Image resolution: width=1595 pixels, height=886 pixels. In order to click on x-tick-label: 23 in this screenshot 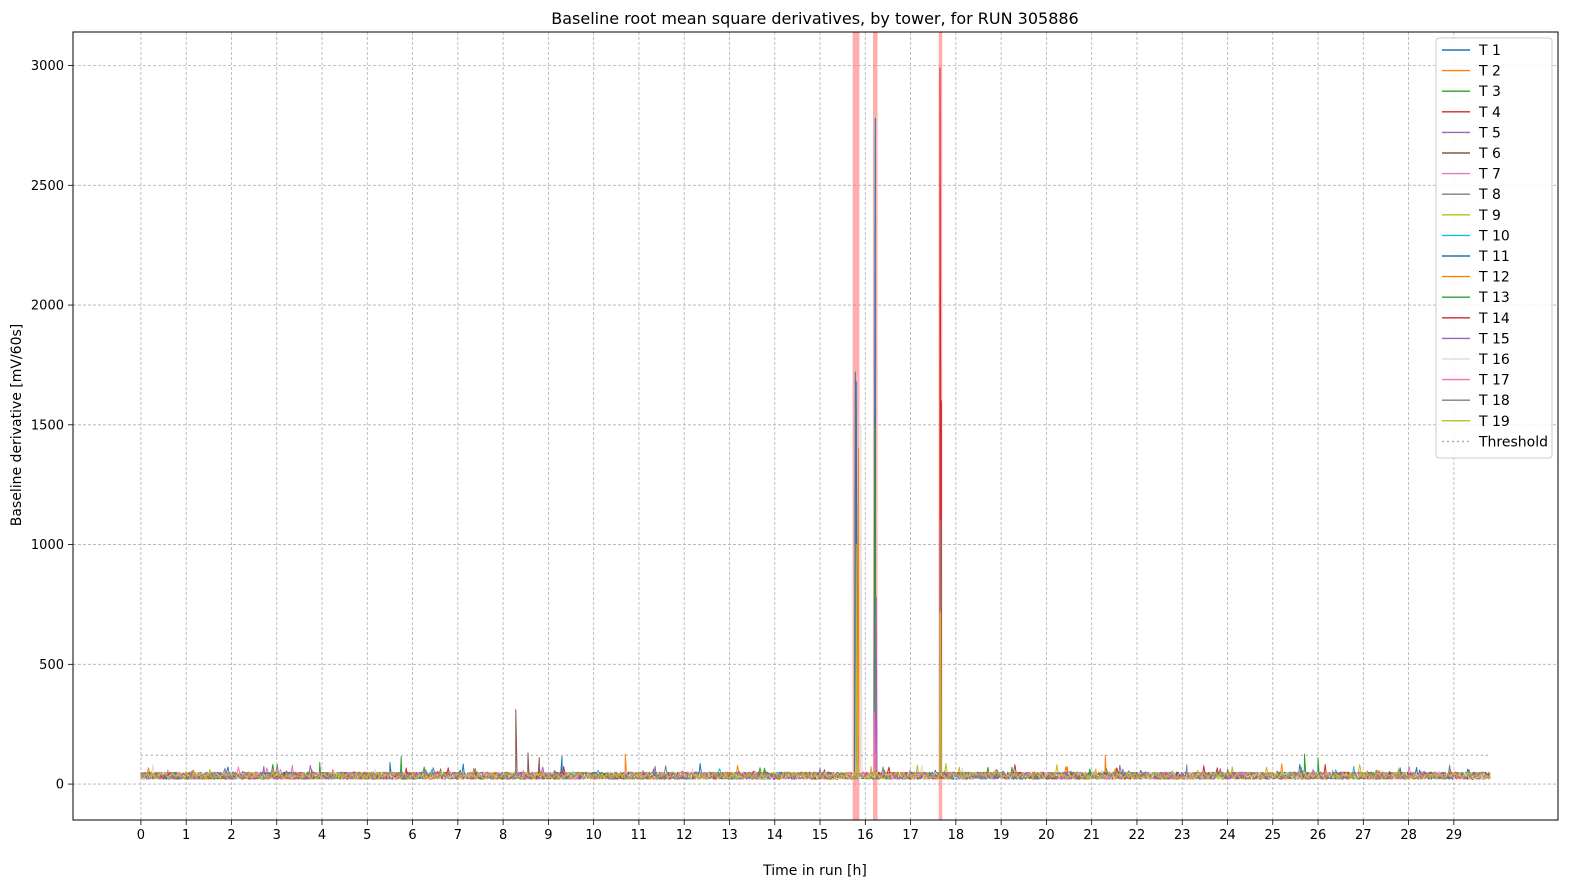, I will do `click(1182, 835)`.